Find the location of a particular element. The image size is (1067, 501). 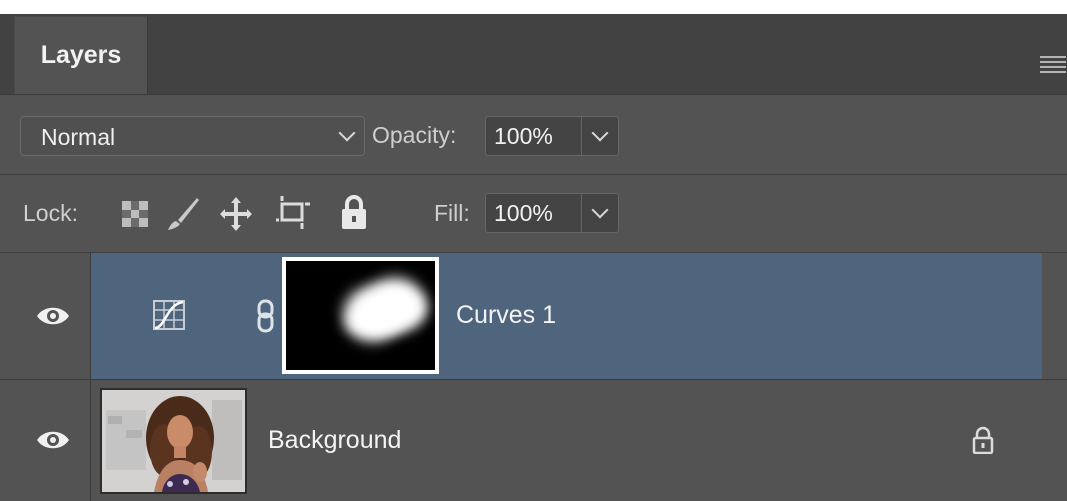

hamburger-menu-icon is located at coordinates (1053, 66).